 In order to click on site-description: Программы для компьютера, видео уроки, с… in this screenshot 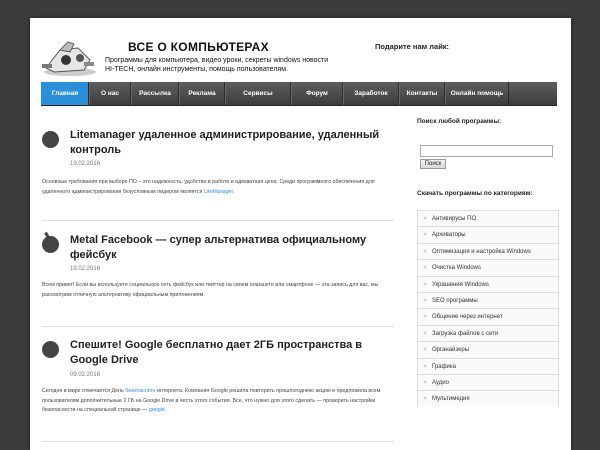, I will do `click(217, 65)`.